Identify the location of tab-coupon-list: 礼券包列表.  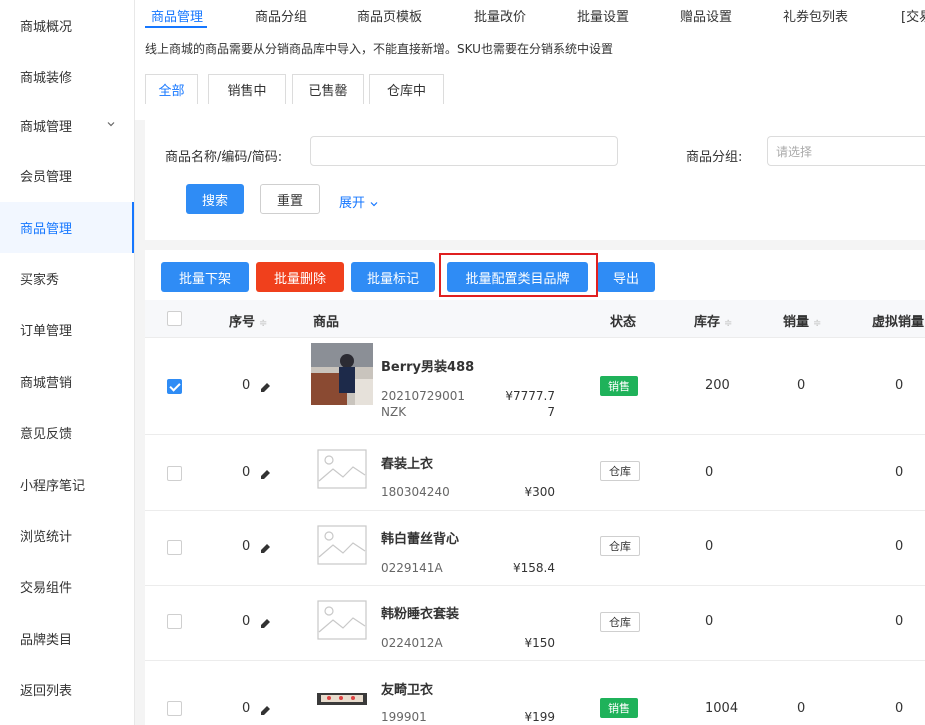
(815, 15).